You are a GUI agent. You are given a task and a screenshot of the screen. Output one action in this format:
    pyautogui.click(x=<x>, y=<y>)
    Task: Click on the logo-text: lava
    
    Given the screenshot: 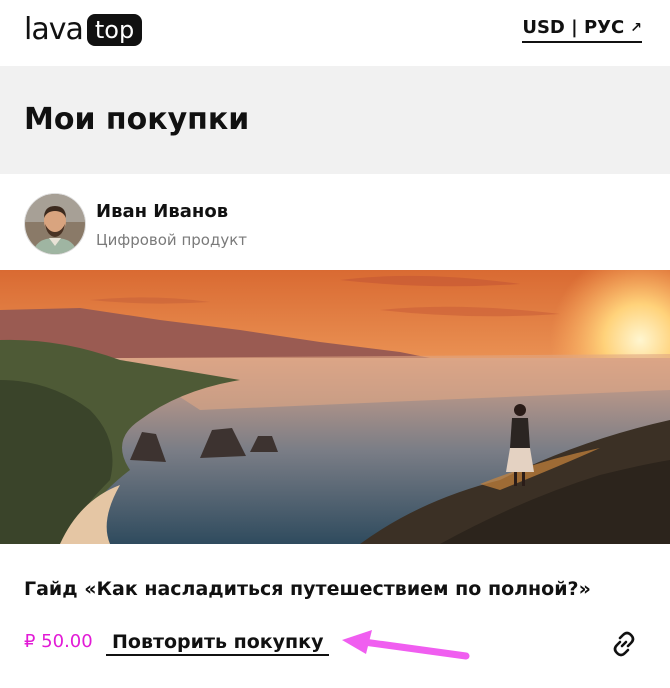 What is the action you would take?
    pyautogui.click(x=54, y=29)
    